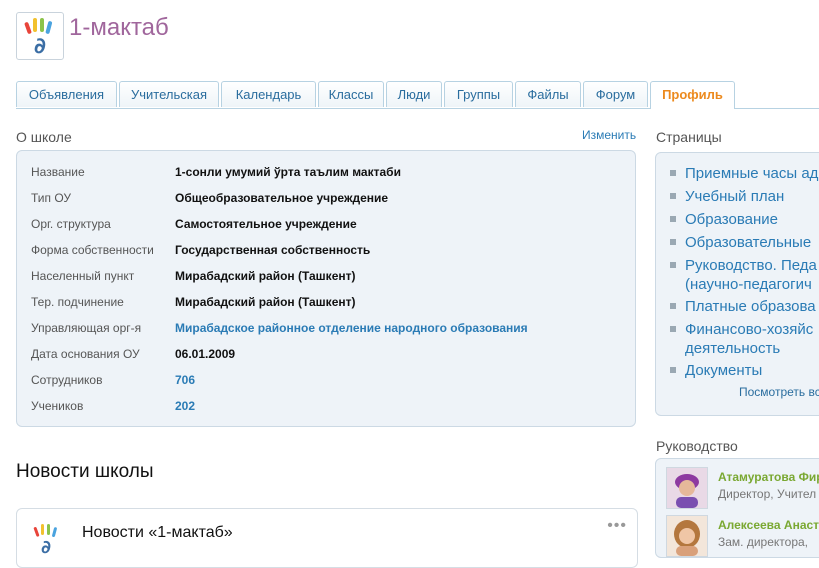  What do you see at coordinates (743, 275) in the screenshot?
I see `page-link: Руководство. Педа (научно-педагогич` at bounding box center [743, 275].